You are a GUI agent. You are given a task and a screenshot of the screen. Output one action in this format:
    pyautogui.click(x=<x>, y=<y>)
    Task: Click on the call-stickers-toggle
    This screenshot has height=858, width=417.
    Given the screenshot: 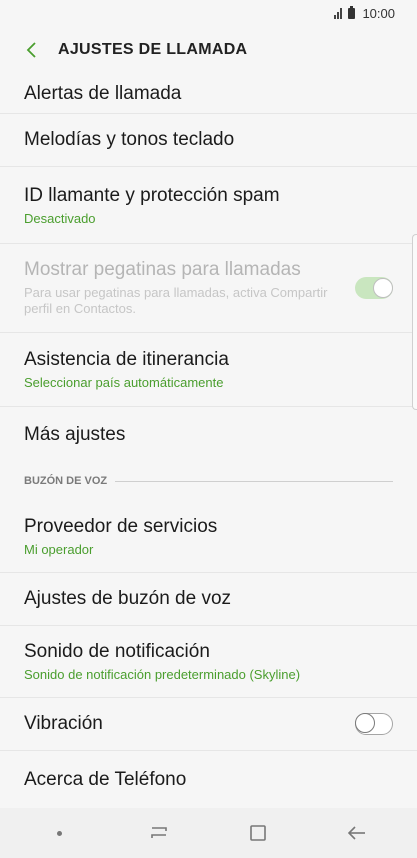 What is the action you would take?
    pyautogui.click(x=374, y=288)
    